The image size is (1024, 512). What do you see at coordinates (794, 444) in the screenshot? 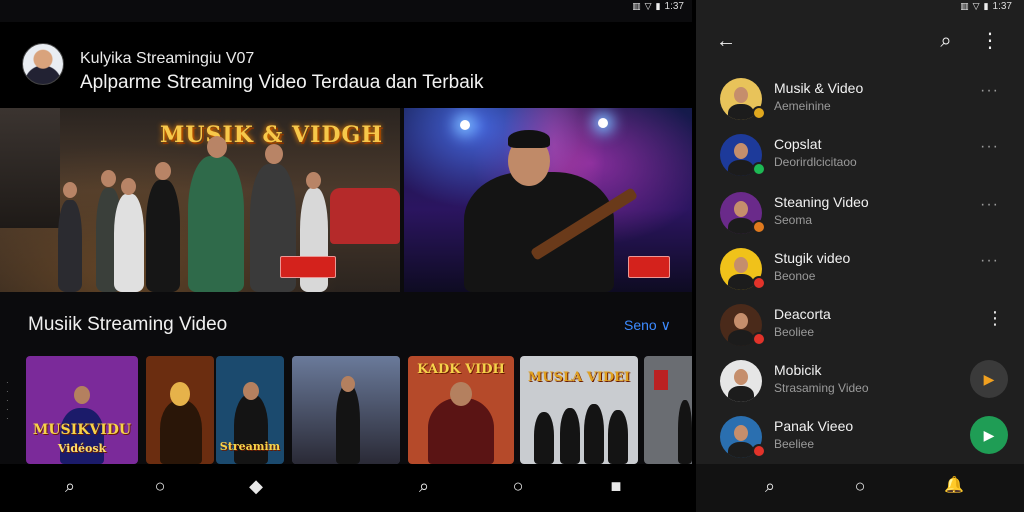
I see `channel-subtitle: Beeliee` at bounding box center [794, 444].